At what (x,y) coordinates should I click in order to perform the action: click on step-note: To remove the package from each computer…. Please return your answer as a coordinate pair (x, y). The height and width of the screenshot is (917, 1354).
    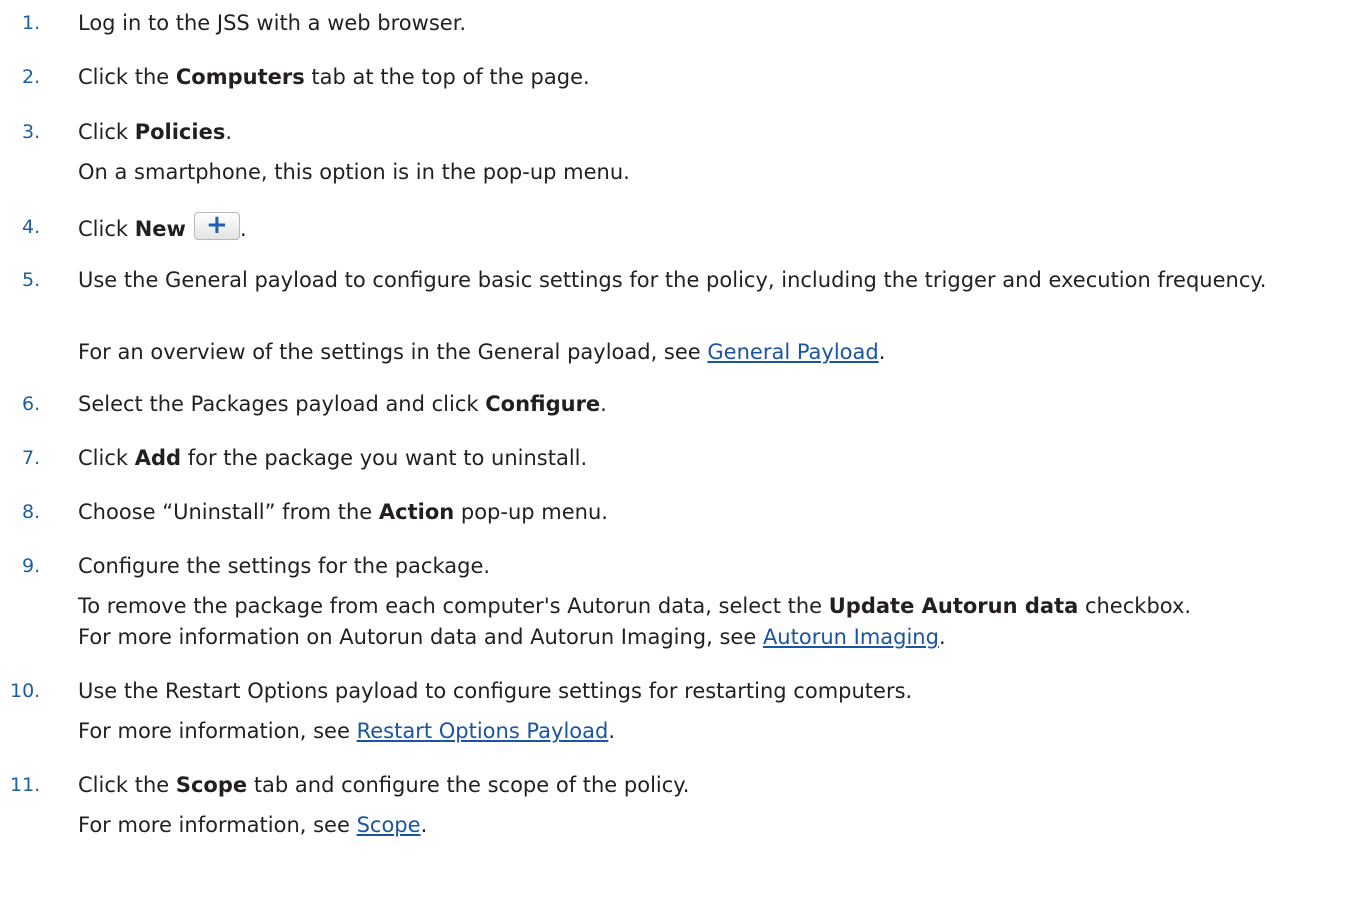
    Looking at the image, I should click on (634, 606).